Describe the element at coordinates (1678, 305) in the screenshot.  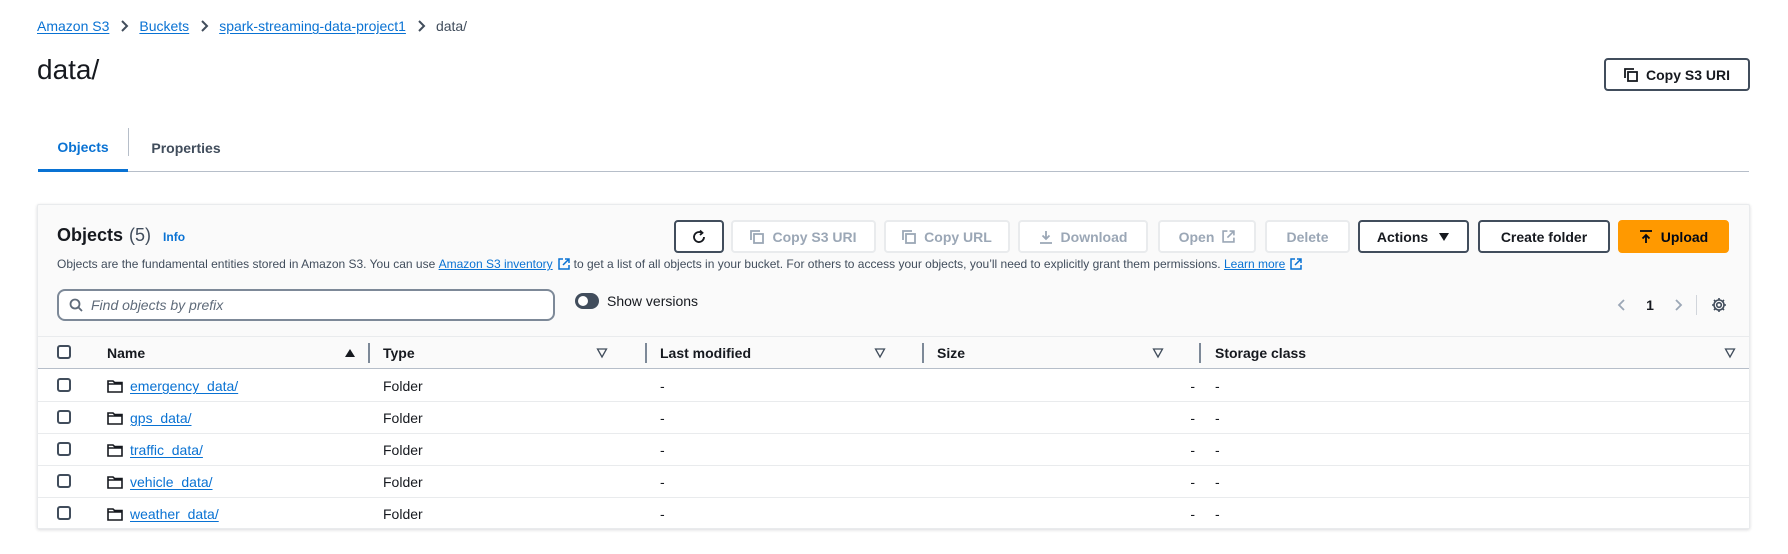
I see `next-page-button` at that location.